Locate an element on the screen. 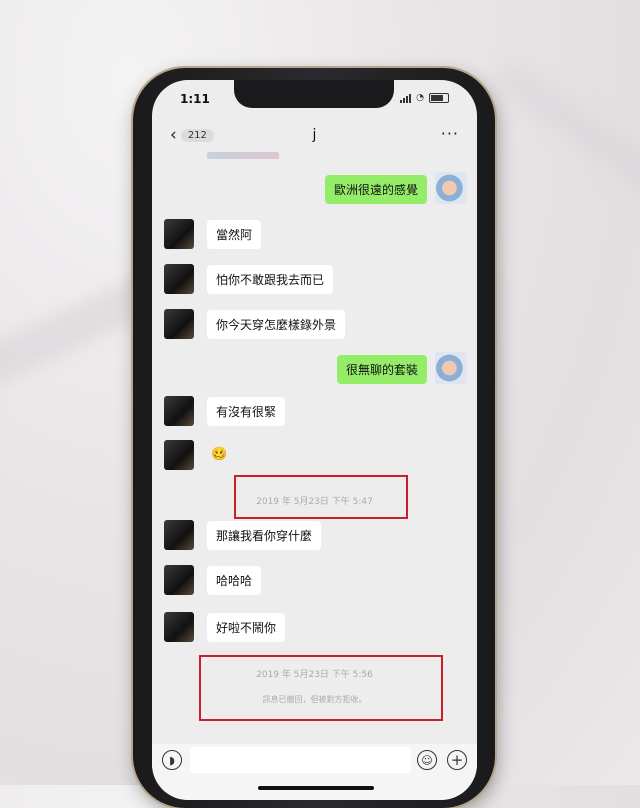  status-bar: 1:11 ◔ is located at coordinates (314, 98).